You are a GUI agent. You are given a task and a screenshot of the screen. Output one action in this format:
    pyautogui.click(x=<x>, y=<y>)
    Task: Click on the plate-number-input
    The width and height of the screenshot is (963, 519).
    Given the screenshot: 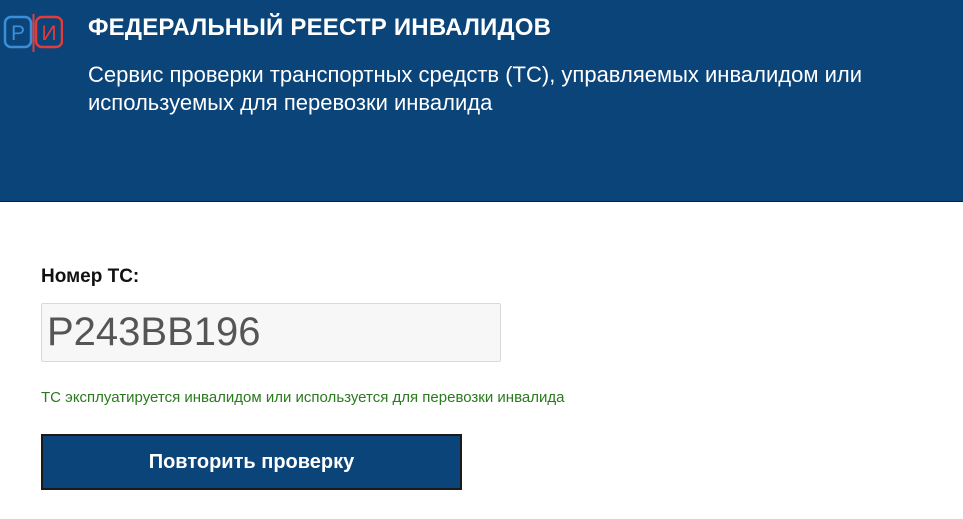 What is the action you would take?
    pyautogui.click(x=271, y=332)
    